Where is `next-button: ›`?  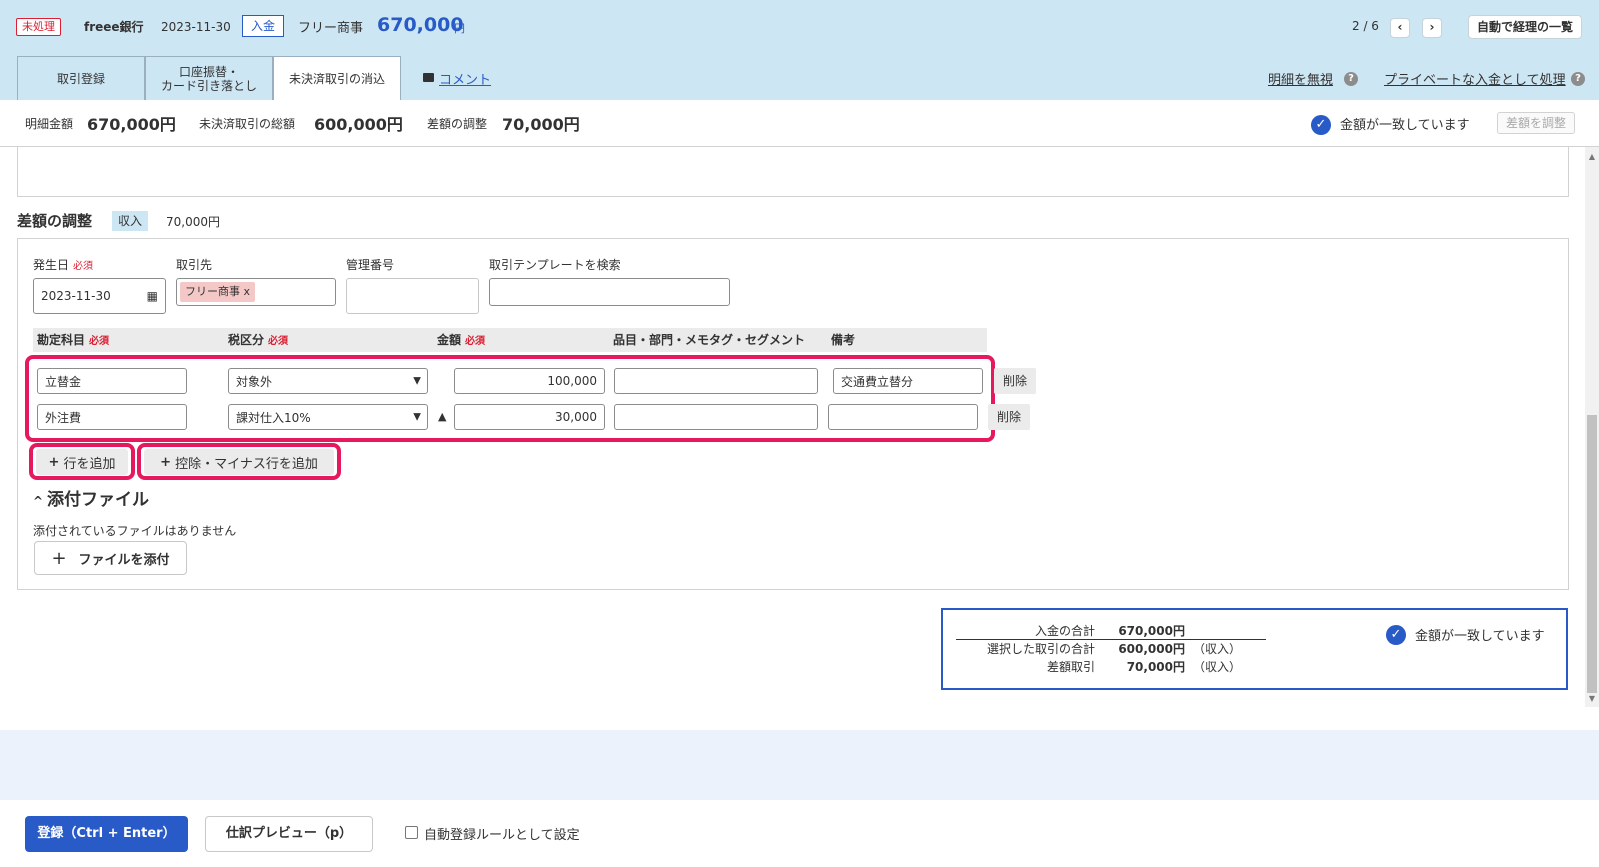
next-button: › is located at coordinates (1432, 28).